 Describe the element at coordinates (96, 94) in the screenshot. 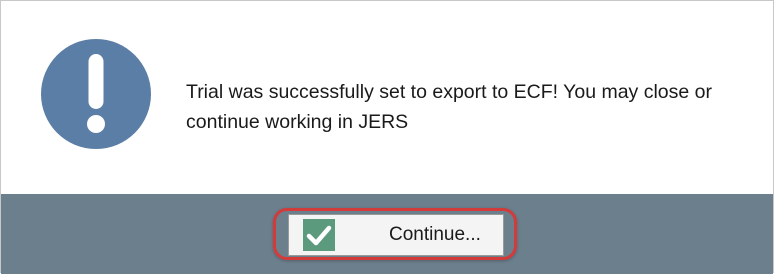

I see `exclamation-icon` at that location.